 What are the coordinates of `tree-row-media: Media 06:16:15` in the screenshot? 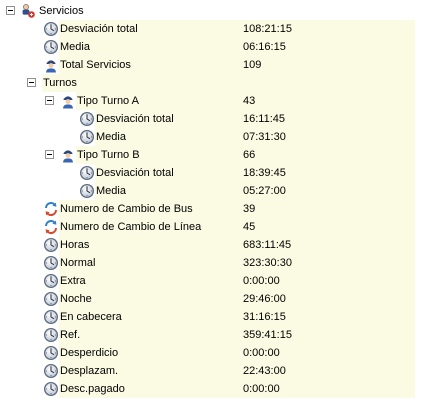 It's located at (220, 47).